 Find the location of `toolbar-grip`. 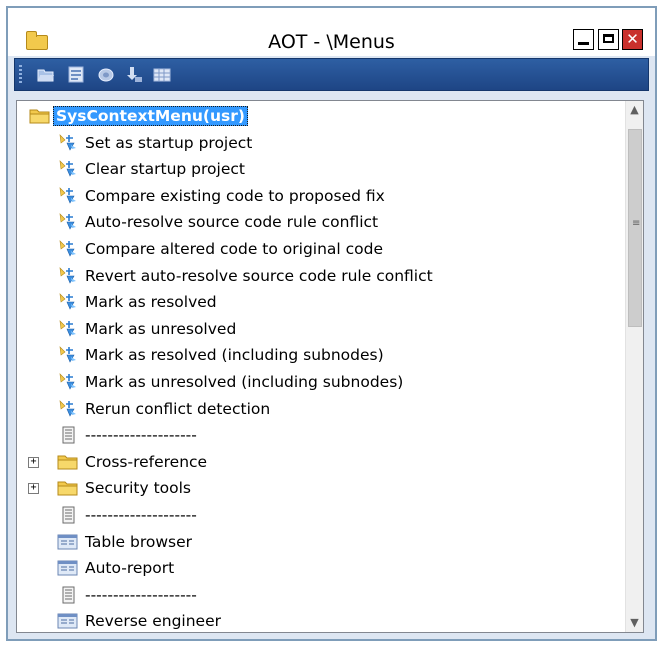

toolbar-grip is located at coordinates (20, 75).